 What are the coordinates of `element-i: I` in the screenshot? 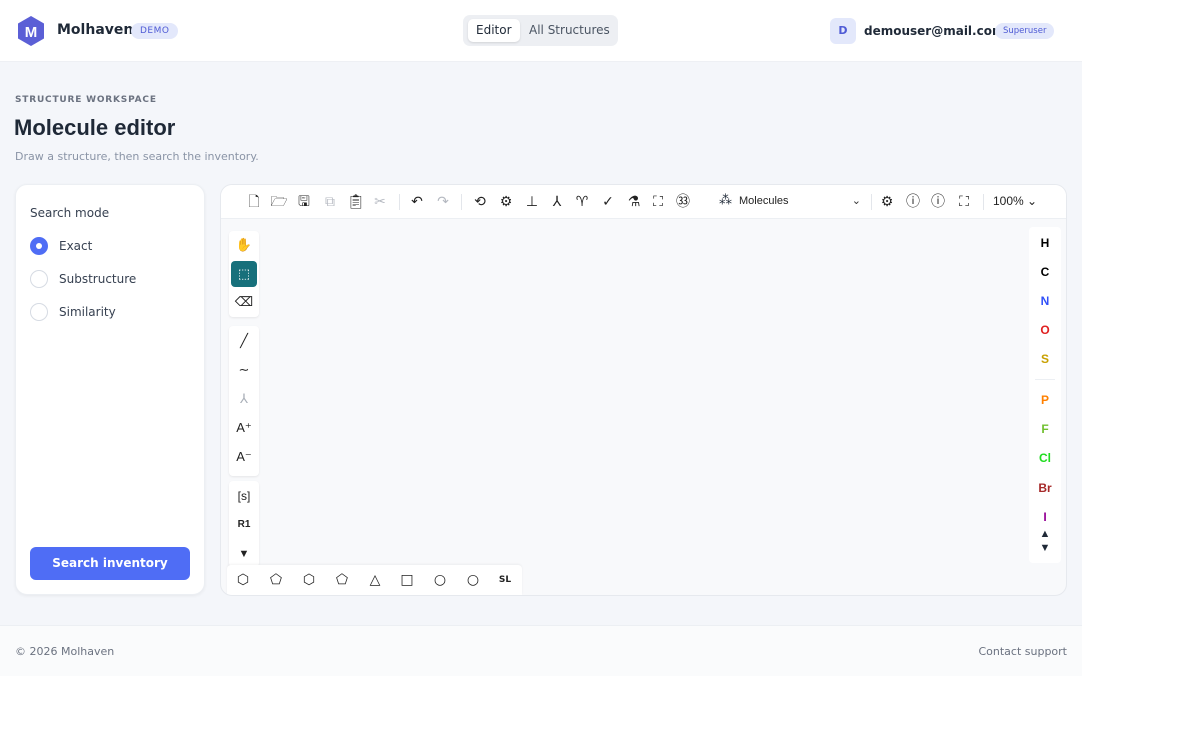 It's located at (1045, 517).